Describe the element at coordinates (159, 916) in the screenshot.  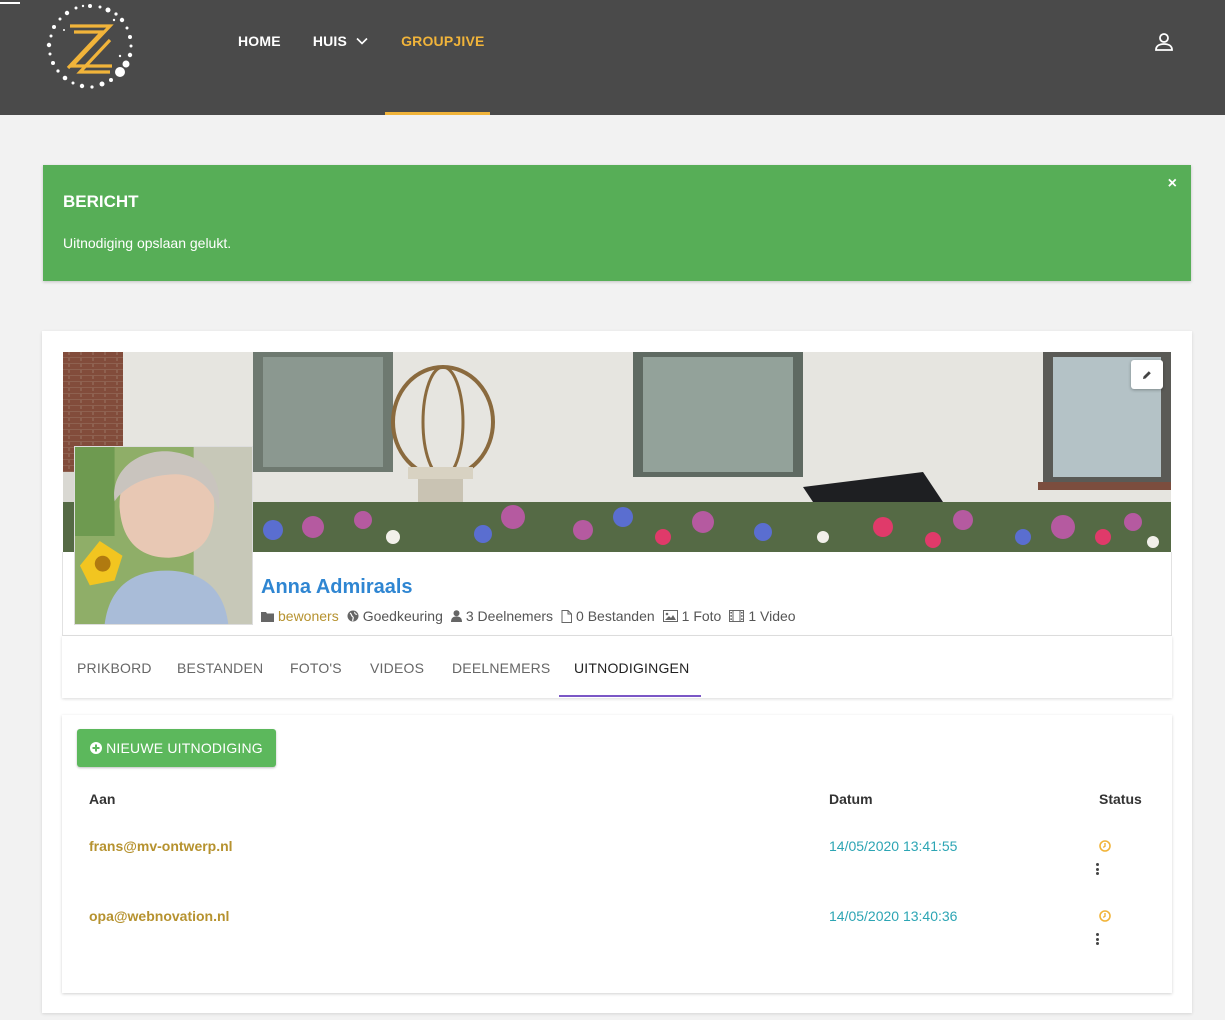
I see `invitation-email: opa@webnovation.nl` at that location.